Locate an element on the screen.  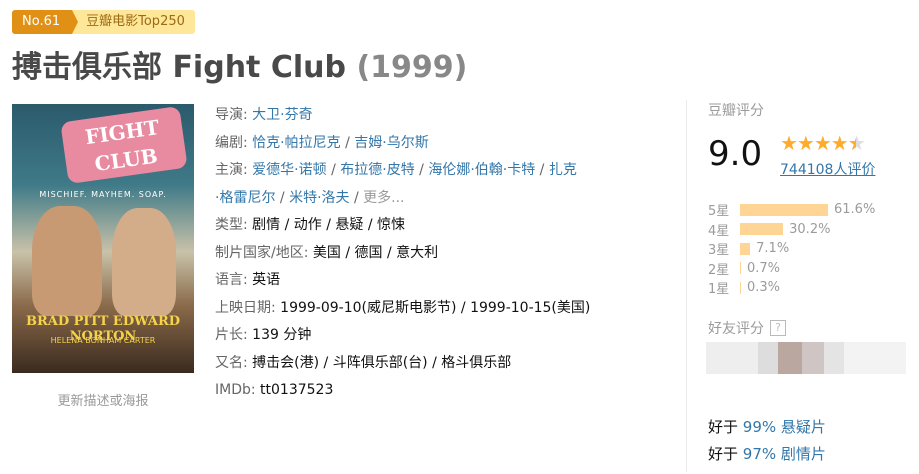
cast-row: 主演: 爱德华·诺顿 / 布拉德·皮特 / 海伦娜·伯翰·卡特 / 扎克 is located at coordinates (396, 170).